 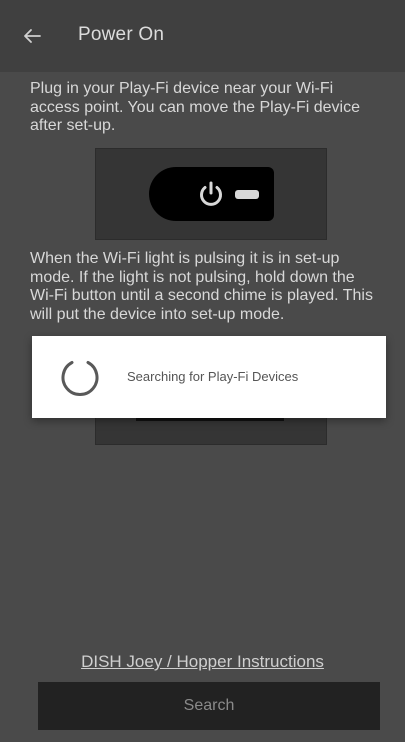 I want to click on loading-spinner-icon, so click(x=80, y=378).